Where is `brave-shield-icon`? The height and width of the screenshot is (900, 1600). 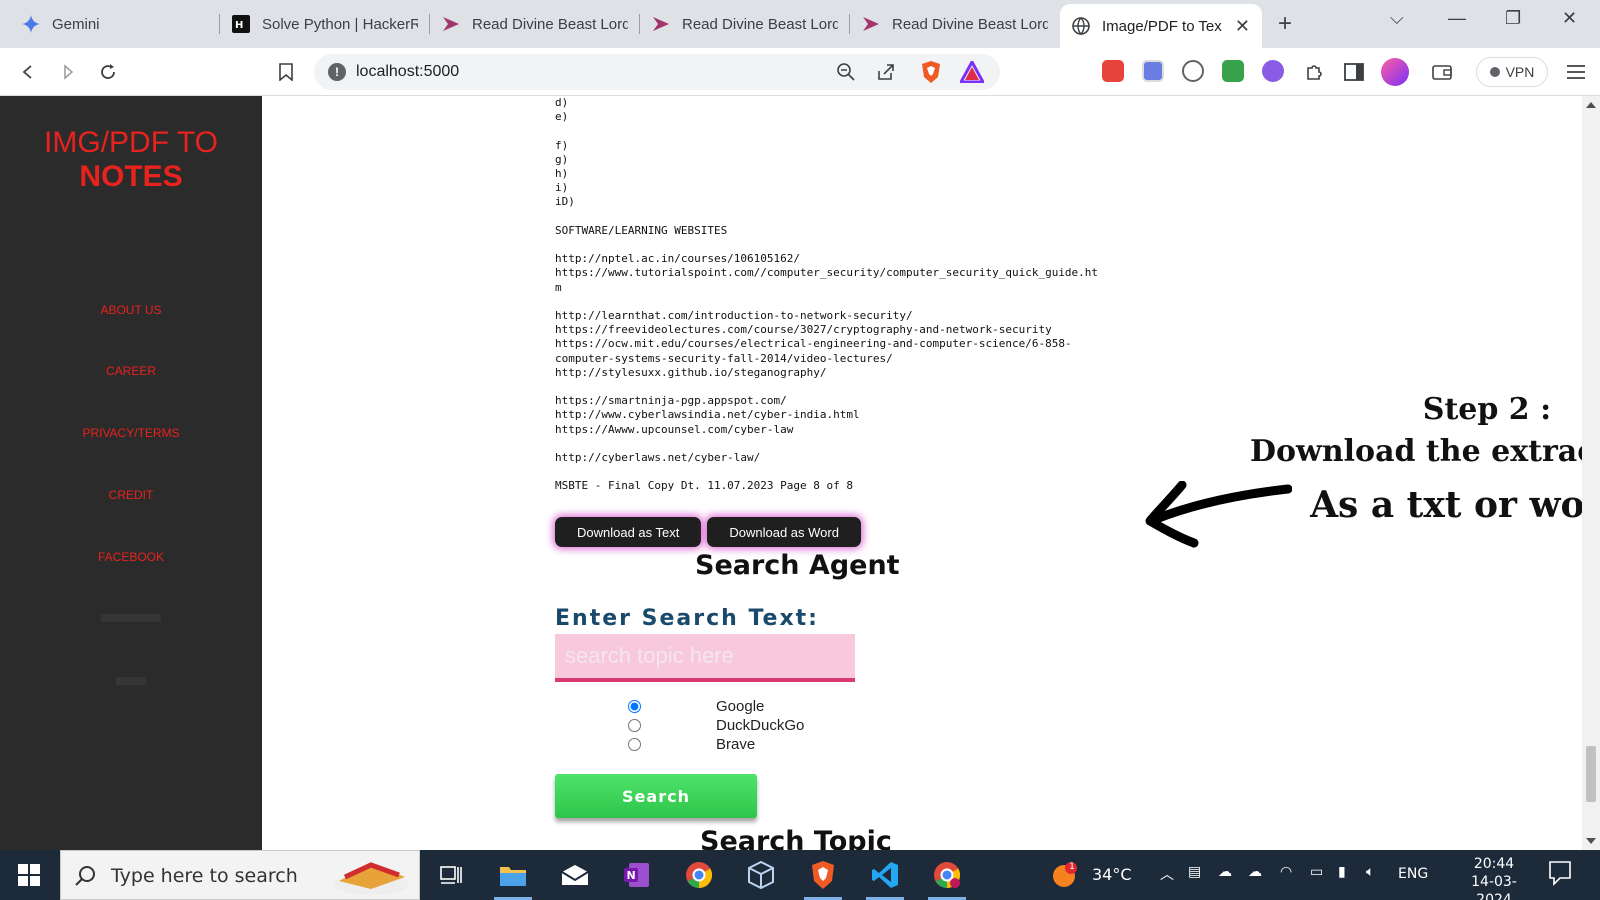 brave-shield-icon is located at coordinates (931, 74).